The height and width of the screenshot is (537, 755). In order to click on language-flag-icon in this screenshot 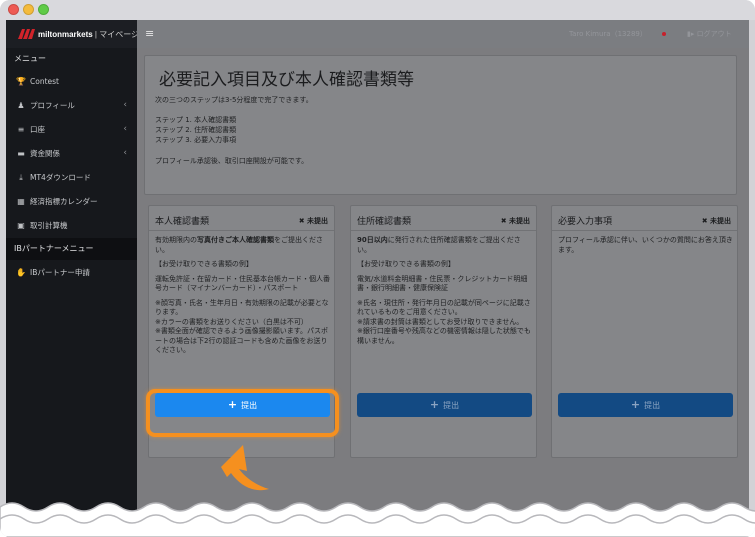, I will do `click(664, 34)`.